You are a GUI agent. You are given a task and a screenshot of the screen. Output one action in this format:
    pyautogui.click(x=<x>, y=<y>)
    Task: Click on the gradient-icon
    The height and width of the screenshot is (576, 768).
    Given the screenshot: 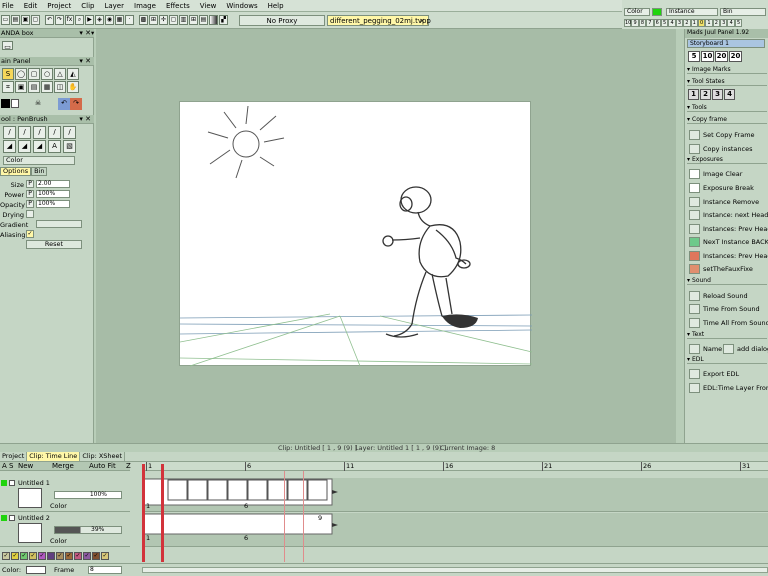 What is the action you would take?
    pyautogui.click(x=213, y=20)
    